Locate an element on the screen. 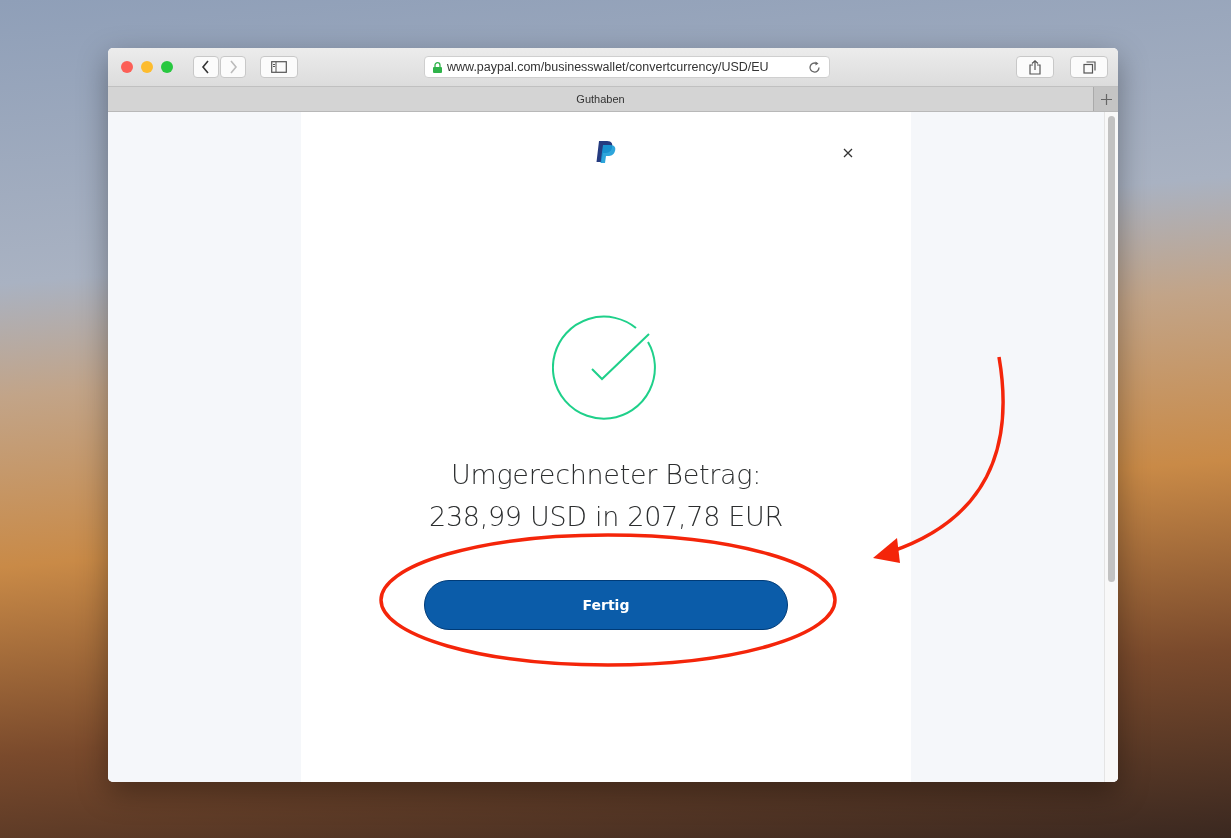 This screenshot has height=838, width=1231. plus-icon is located at coordinates (1106, 99).